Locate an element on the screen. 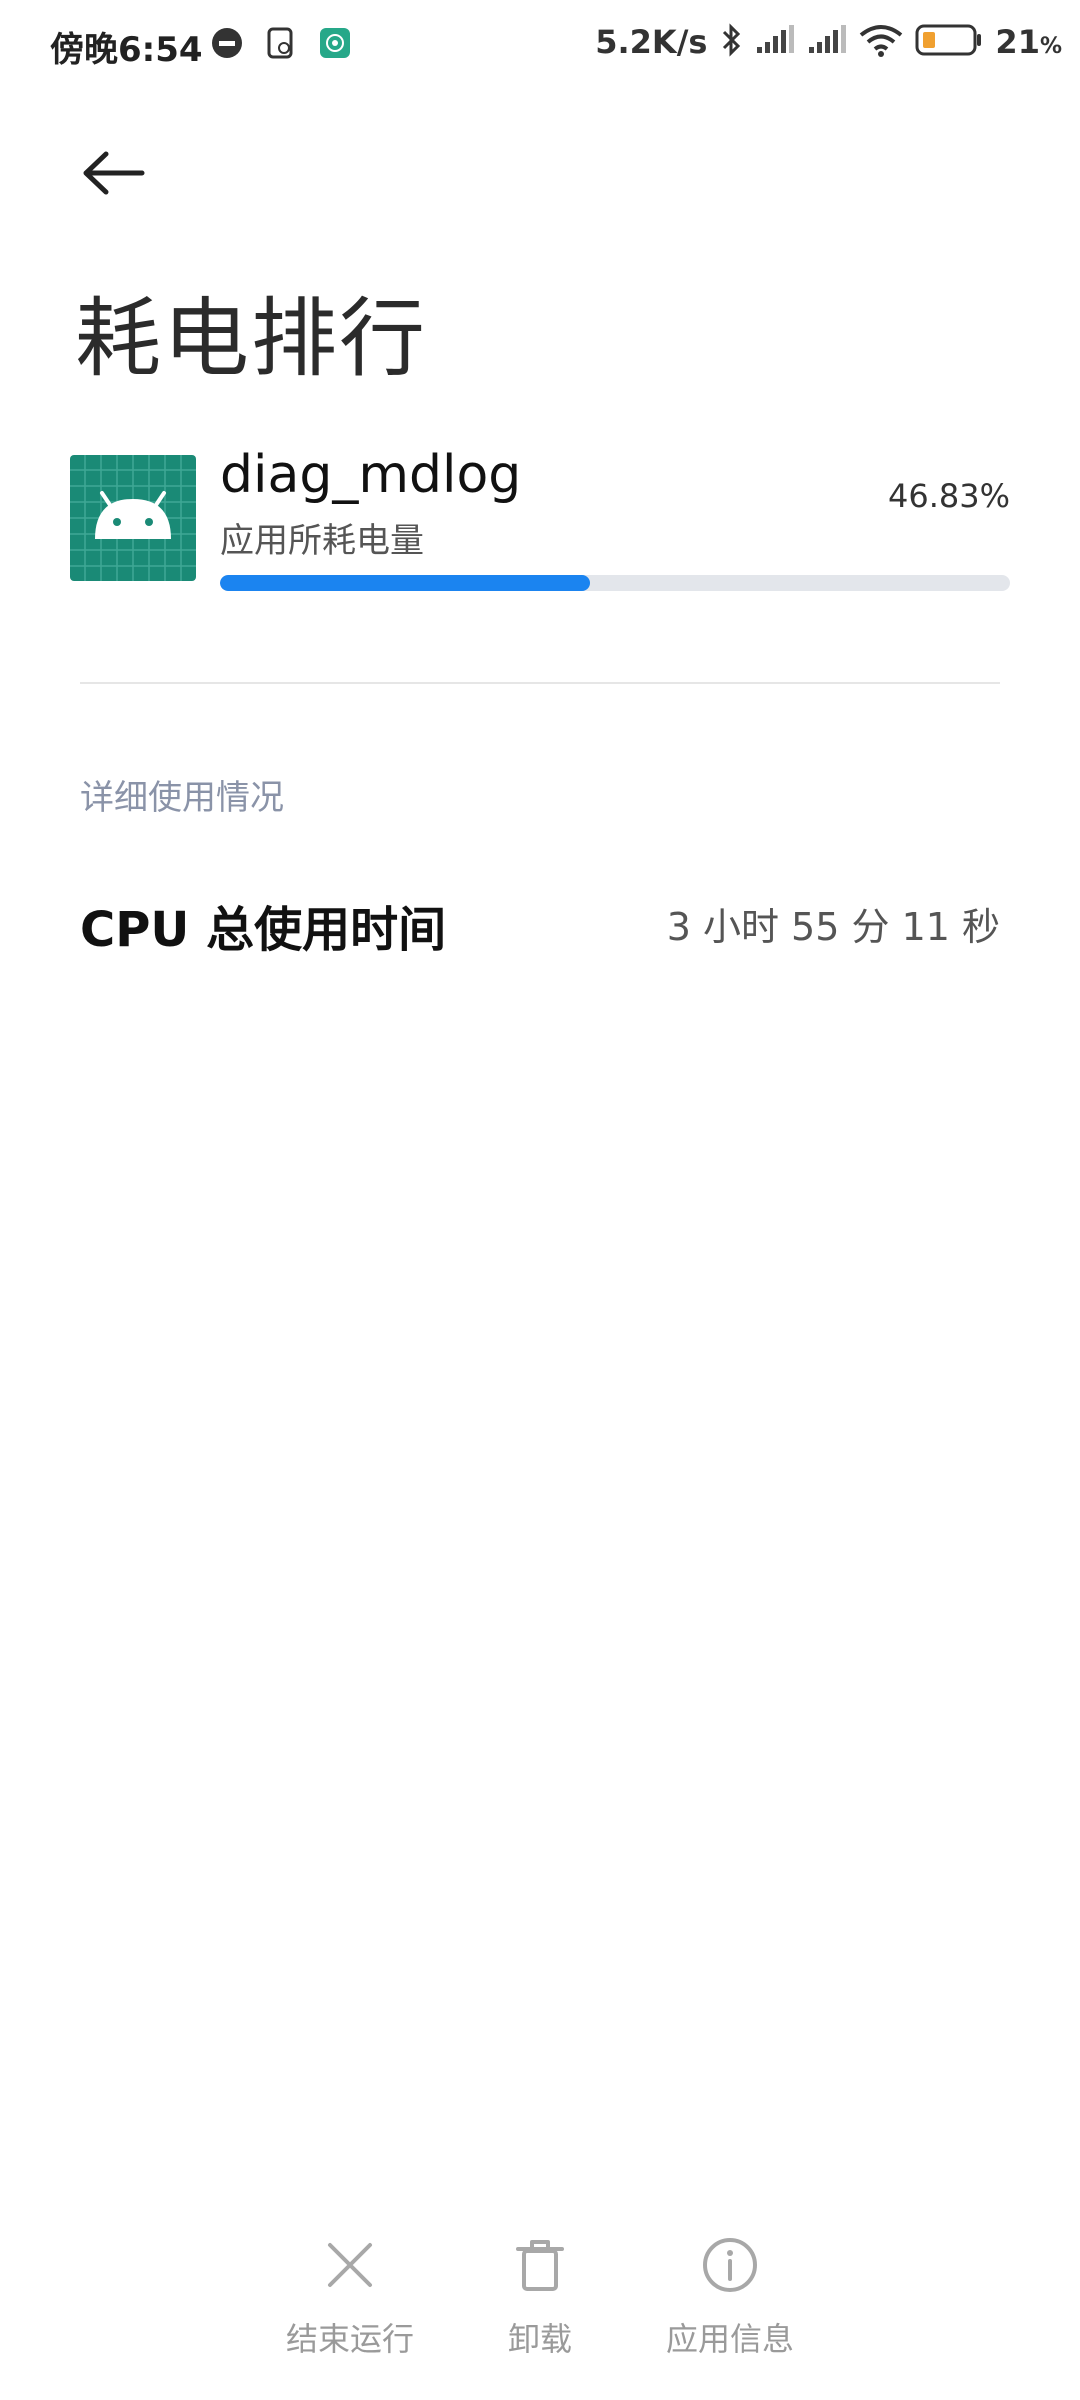 The width and height of the screenshot is (1080, 2400). usage-progress-bar is located at coordinates (615, 583).